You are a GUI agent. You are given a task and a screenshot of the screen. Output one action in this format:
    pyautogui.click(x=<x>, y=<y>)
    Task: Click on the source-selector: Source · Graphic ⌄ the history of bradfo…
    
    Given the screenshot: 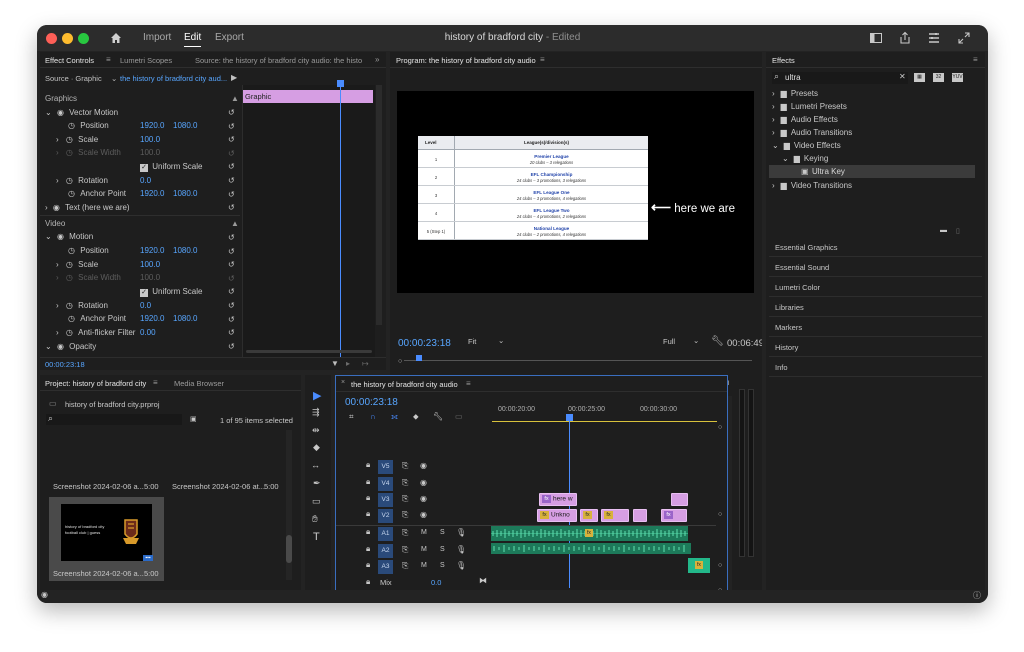 What is the action you would take?
    pyautogui.click(x=142, y=80)
    